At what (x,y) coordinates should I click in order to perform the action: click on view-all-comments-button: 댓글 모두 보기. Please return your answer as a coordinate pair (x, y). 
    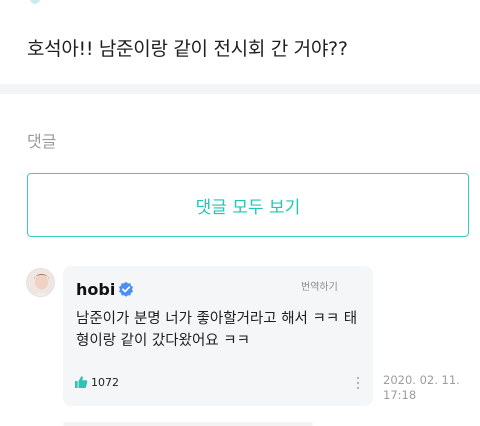
    Looking at the image, I should click on (248, 205).